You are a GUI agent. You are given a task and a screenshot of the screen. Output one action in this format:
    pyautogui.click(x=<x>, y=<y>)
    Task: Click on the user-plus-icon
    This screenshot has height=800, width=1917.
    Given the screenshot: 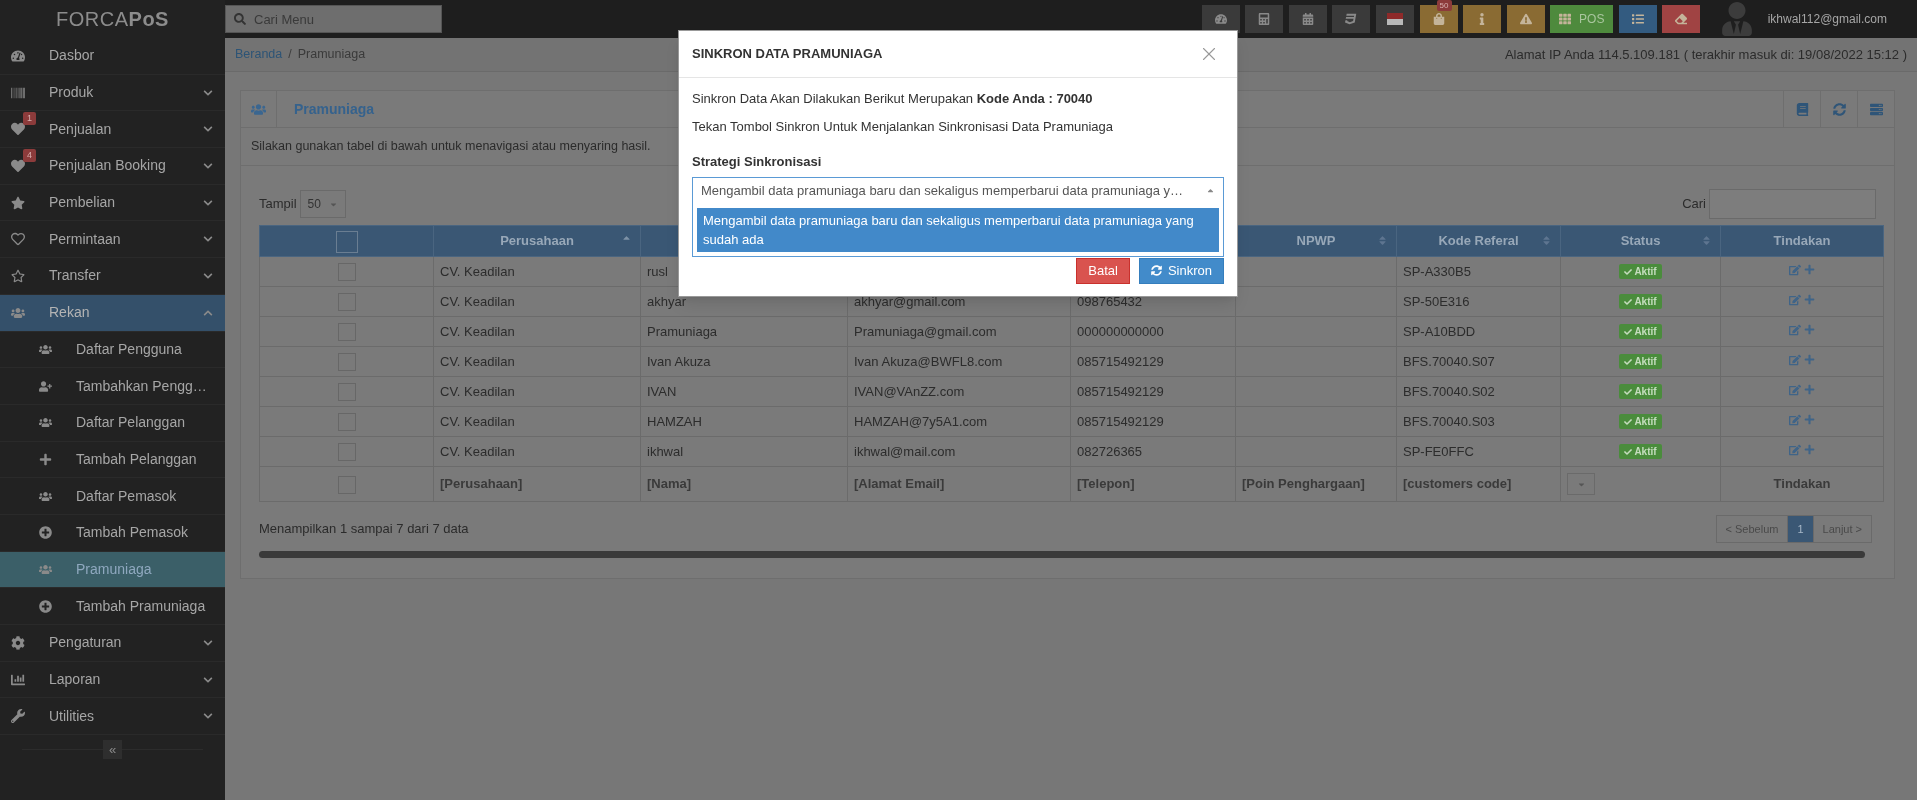 What is the action you would take?
    pyautogui.click(x=45, y=386)
    